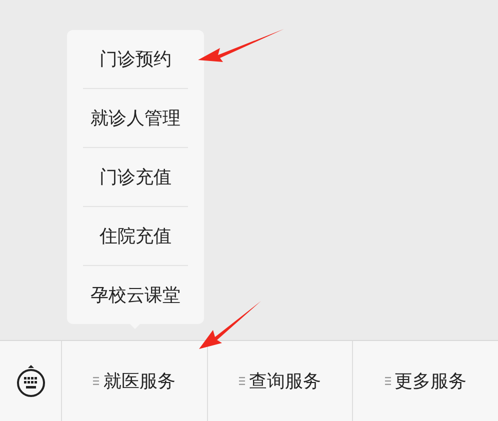 The height and width of the screenshot is (421, 498). I want to click on menu-item: 孕校云课堂, so click(135, 295).